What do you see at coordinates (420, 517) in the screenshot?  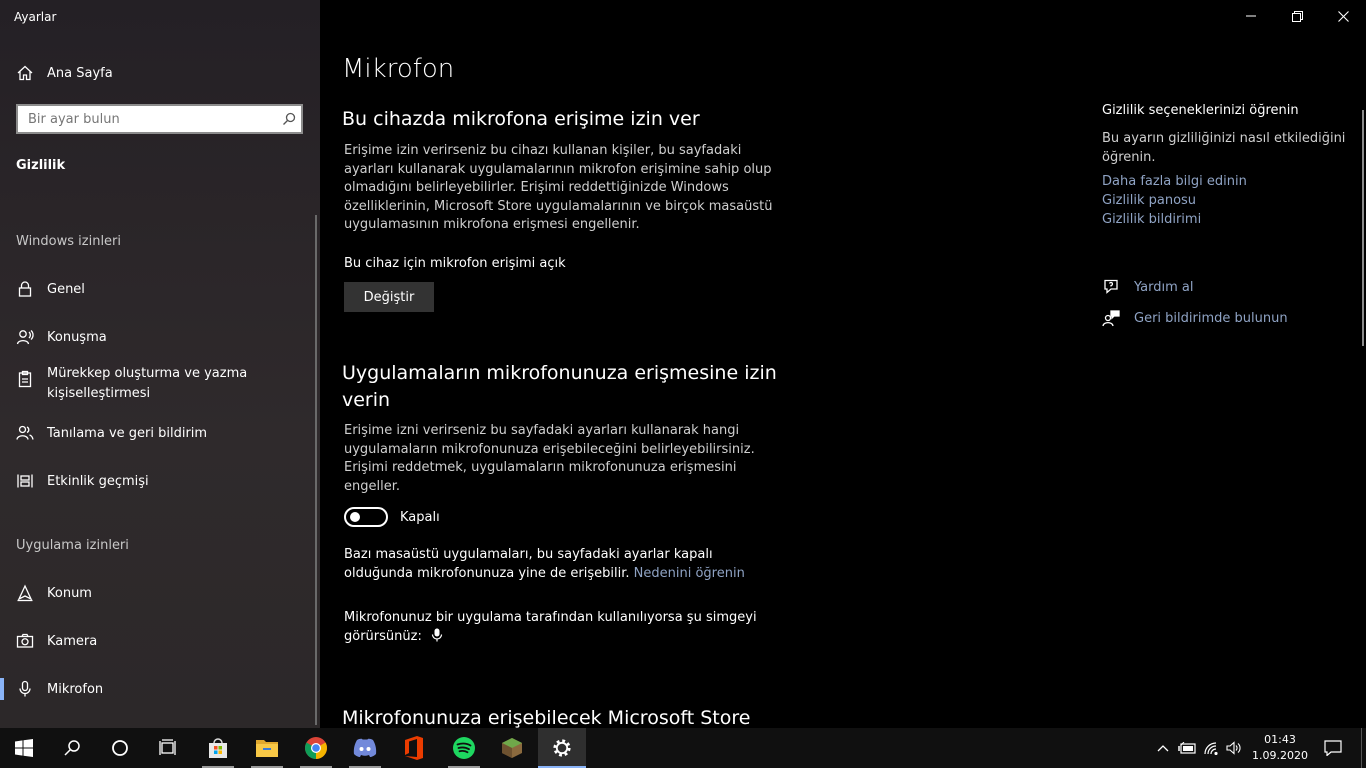 I see `toggle-state-label: Kapalı` at bounding box center [420, 517].